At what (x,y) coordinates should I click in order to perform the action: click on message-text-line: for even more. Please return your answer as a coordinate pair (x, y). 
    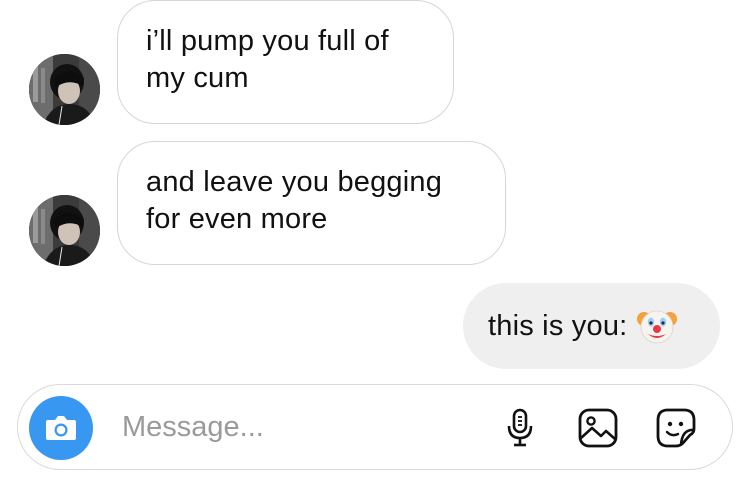
    Looking at the image, I should click on (237, 219).